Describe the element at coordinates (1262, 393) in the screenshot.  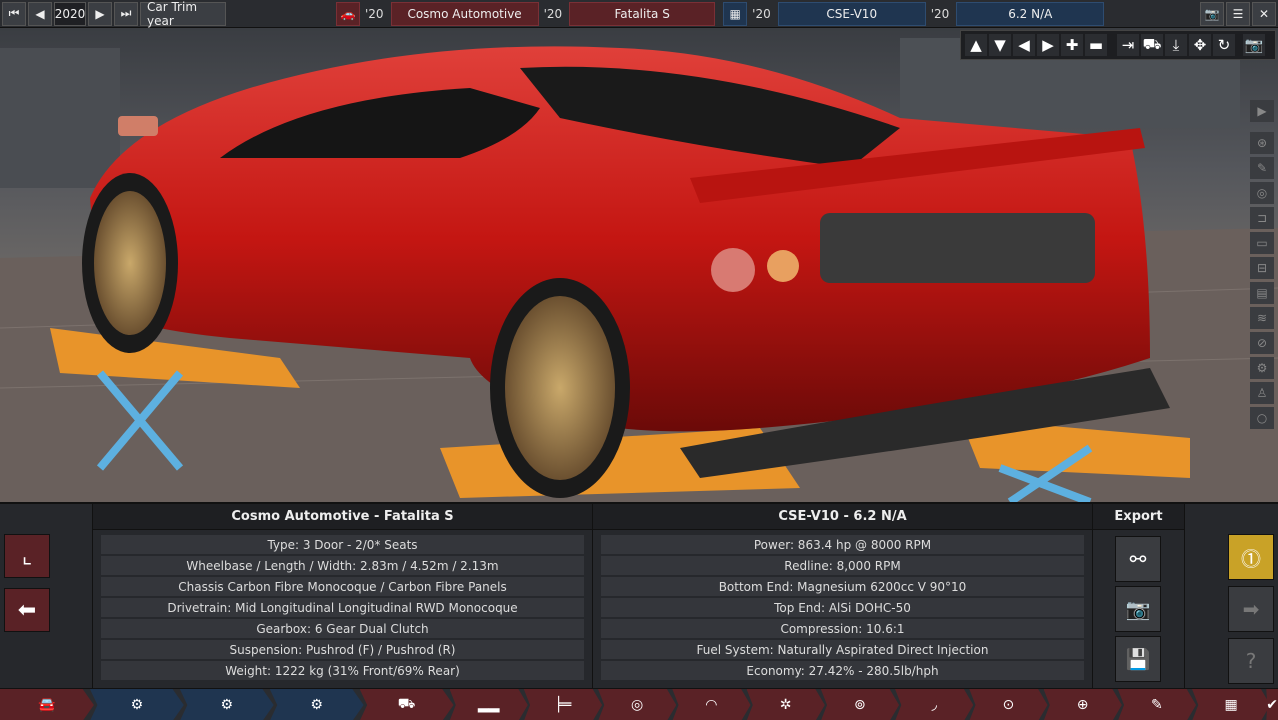
I see `side-person-button: ♙` at that location.